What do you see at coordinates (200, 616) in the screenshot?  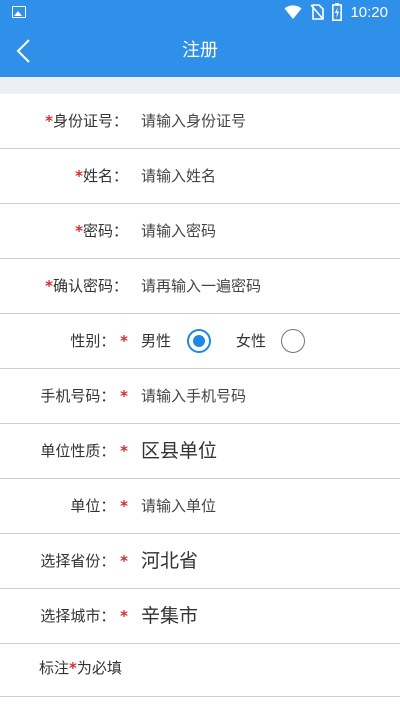 I see `city-row: 选择城市： * 辛集市` at bounding box center [200, 616].